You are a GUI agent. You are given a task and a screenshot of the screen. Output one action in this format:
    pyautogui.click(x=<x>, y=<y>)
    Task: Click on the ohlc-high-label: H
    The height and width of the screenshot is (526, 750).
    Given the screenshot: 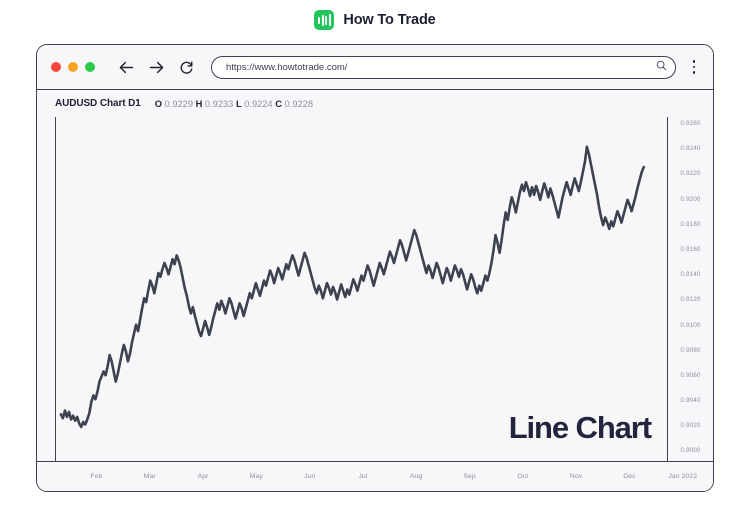 What is the action you would take?
    pyautogui.click(x=199, y=103)
    